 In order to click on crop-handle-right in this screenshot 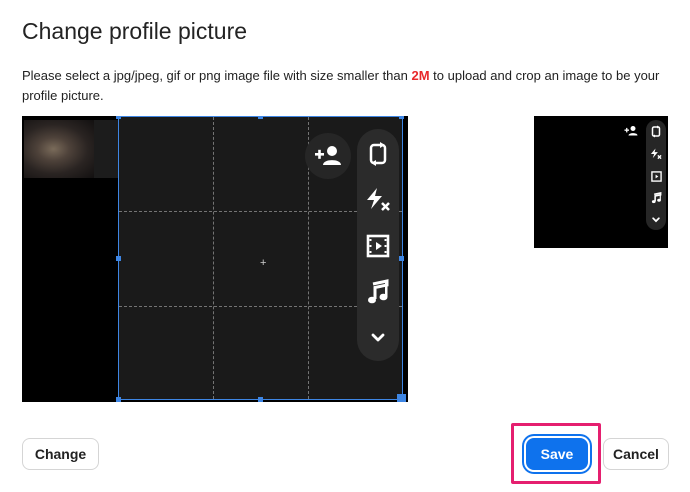, I will do `click(401, 258)`.